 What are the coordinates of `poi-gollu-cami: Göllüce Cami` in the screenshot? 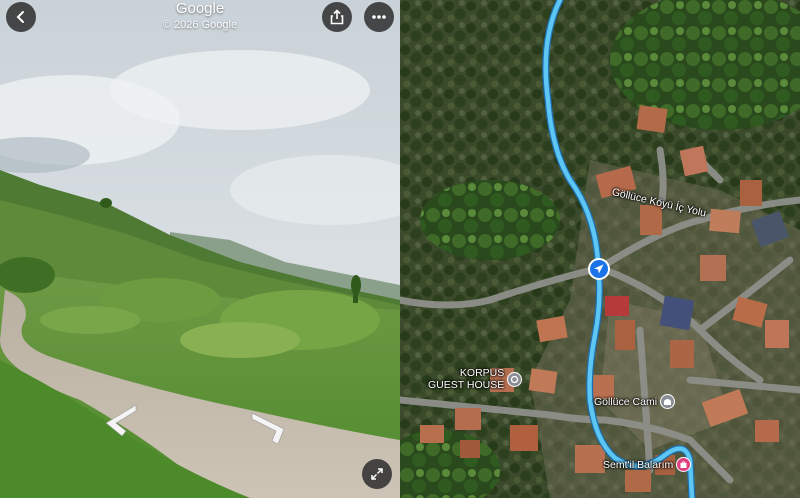 It's located at (635, 401).